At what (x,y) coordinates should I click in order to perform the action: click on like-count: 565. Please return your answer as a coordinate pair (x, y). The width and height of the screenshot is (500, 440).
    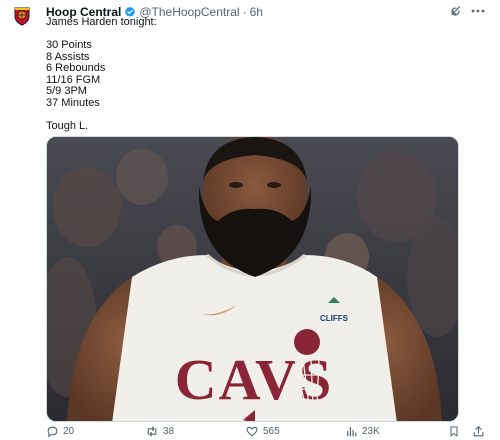
    Looking at the image, I should click on (271, 431).